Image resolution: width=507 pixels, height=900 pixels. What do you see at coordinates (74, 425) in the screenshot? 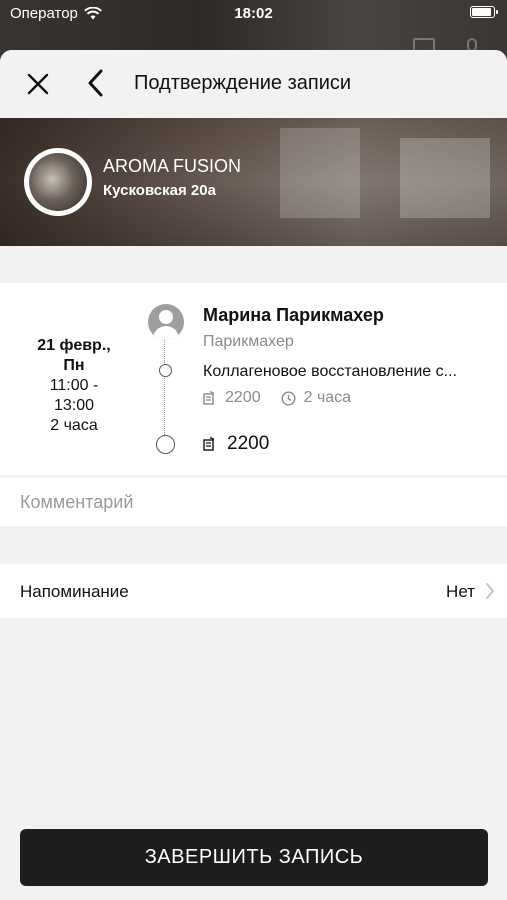
I see `appointment-duration: 2 часа` at bounding box center [74, 425].